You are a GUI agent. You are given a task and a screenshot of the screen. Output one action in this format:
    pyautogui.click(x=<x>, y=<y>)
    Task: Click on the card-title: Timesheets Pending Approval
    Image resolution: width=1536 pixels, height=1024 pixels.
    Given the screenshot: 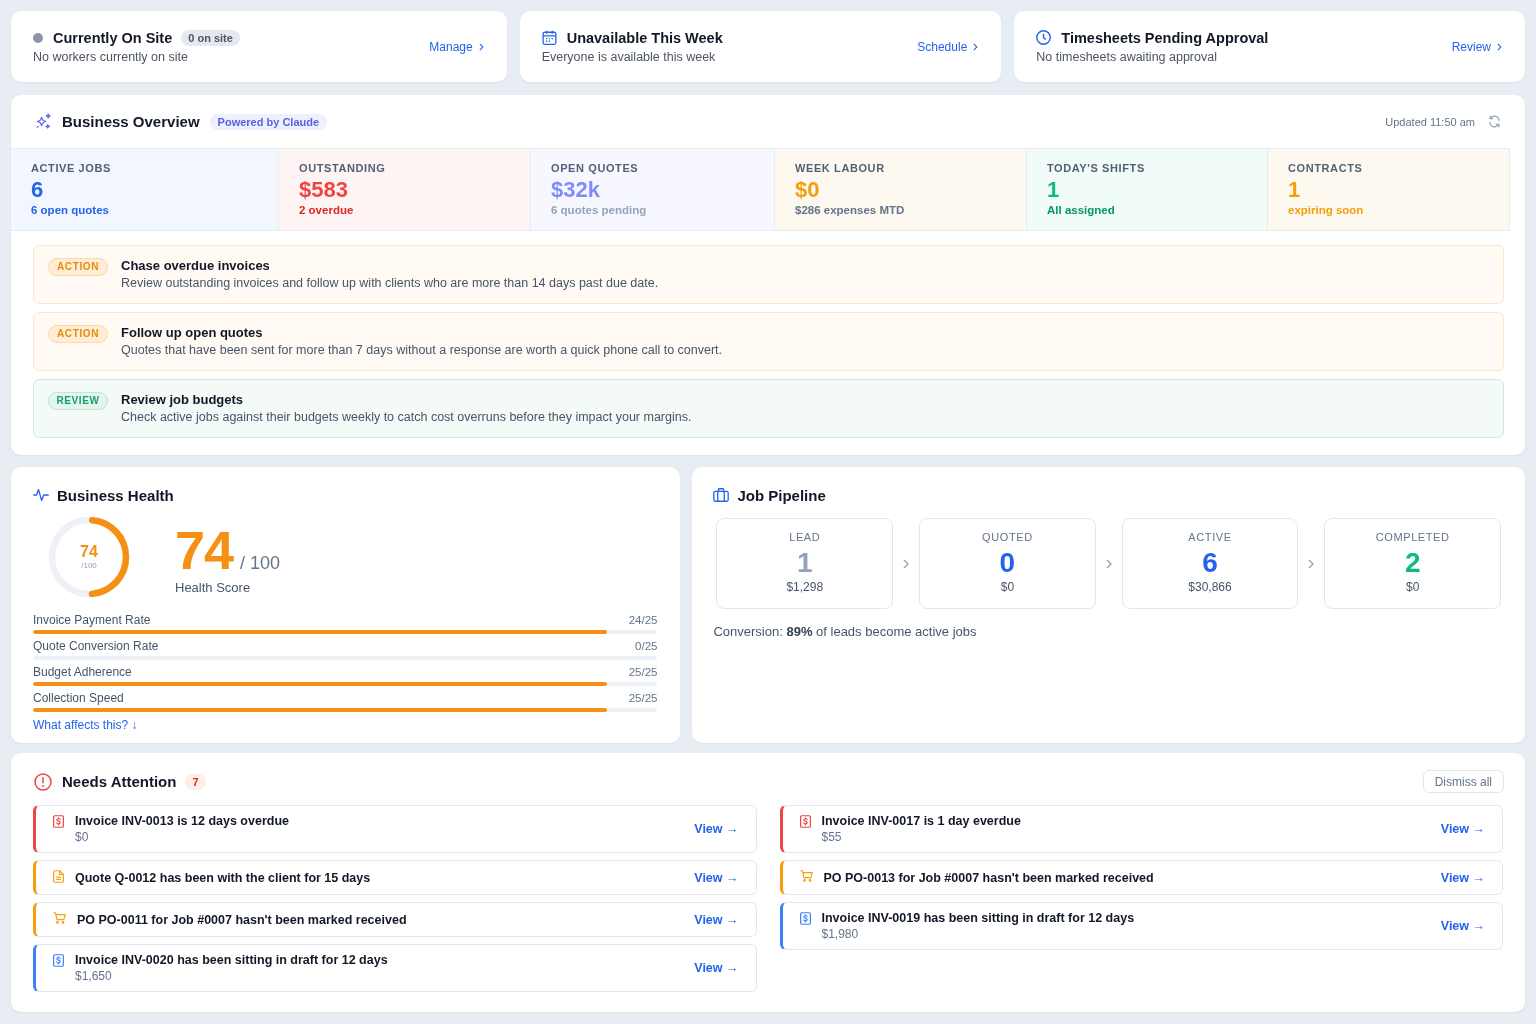 What is the action you would take?
    pyautogui.click(x=1165, y=37)
    